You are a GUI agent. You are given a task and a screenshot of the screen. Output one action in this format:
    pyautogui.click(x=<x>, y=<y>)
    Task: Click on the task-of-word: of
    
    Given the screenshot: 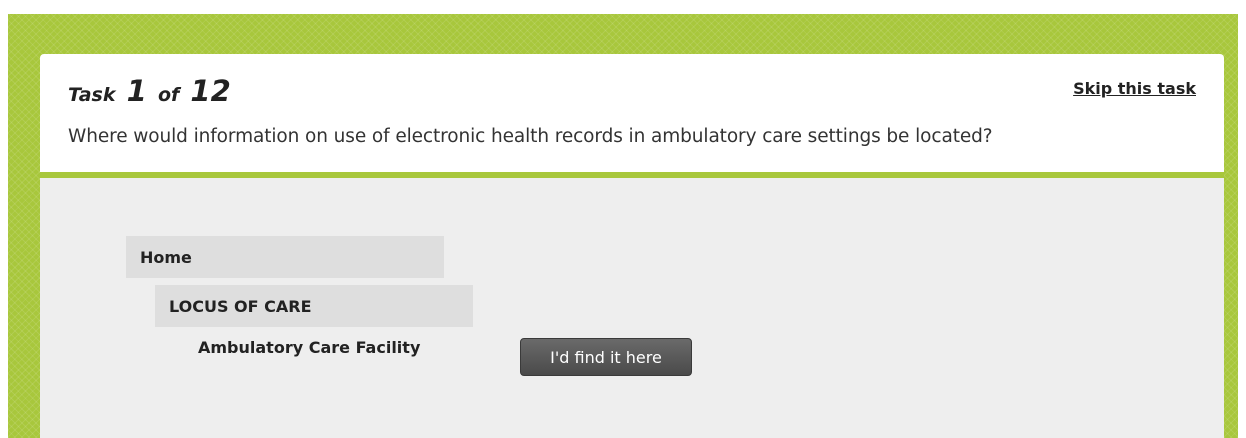 What is the action you would take?
    pyautogui.click(x=168, y=95)
    